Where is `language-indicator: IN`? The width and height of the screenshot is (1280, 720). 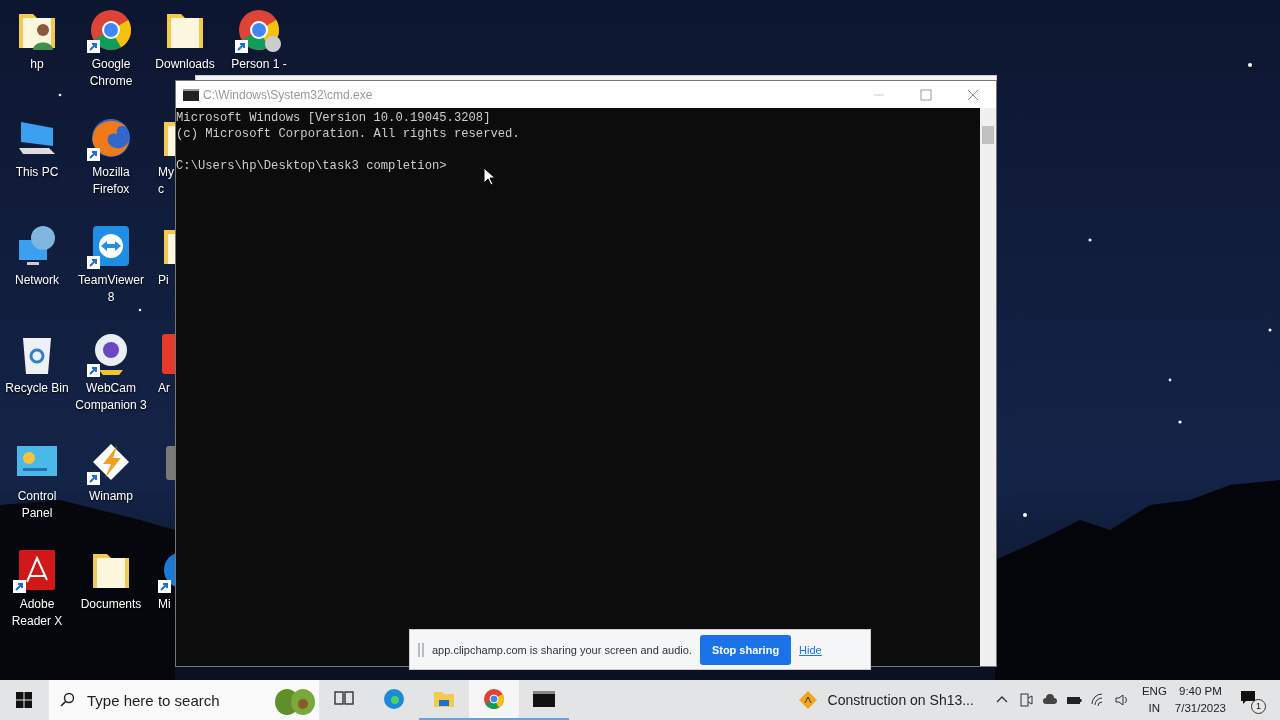
language-indicator: IN is located at coordinates (1154, 708).